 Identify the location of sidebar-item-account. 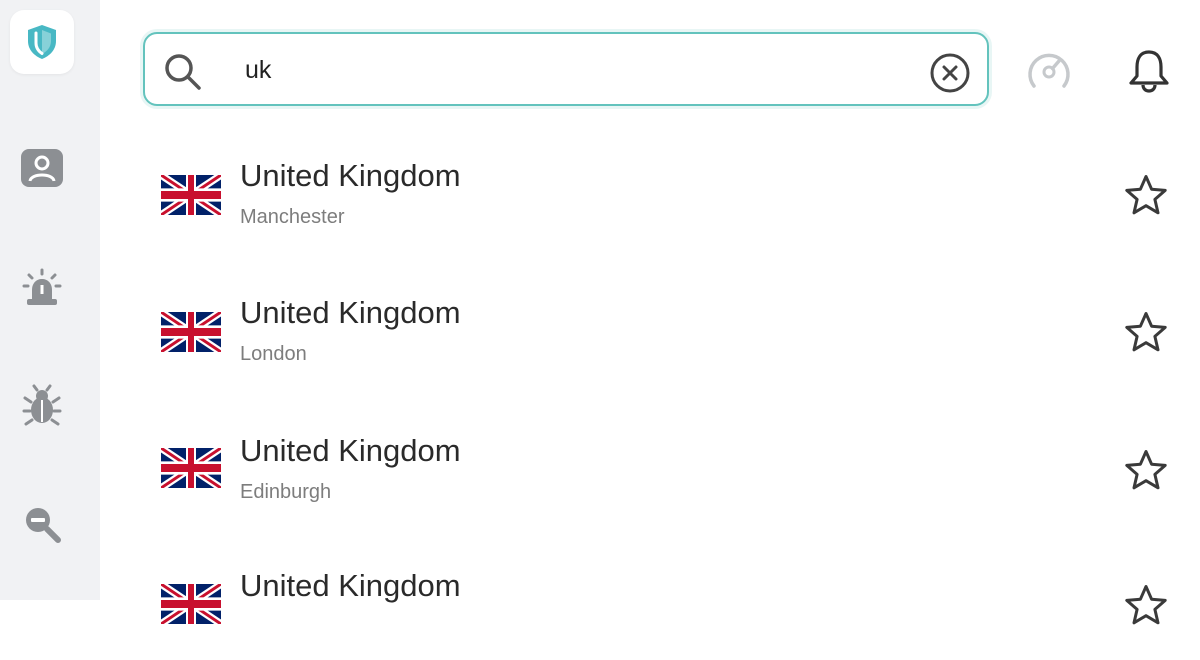
(42, 168).